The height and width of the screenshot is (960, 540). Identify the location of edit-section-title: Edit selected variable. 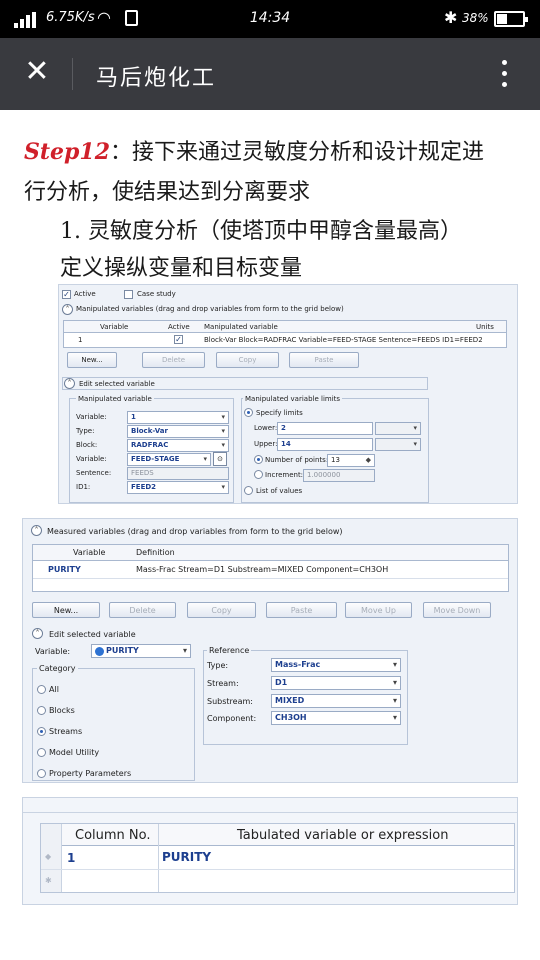
(117, 384).